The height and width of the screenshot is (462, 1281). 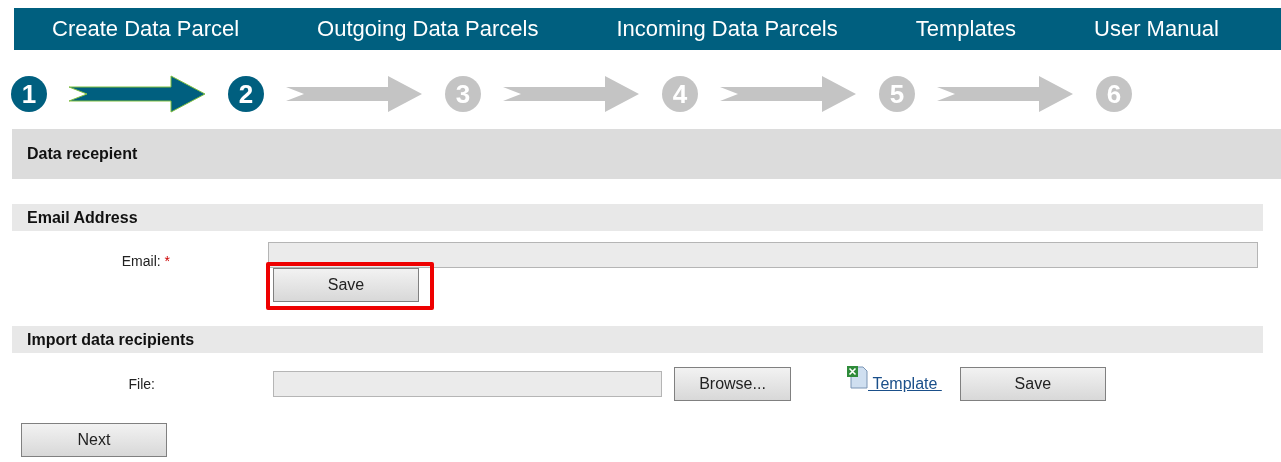 What do you see at coordinates (967, 29) in the screenshot?
I see `nav-link: Templates` at bounding box center [967, 29].